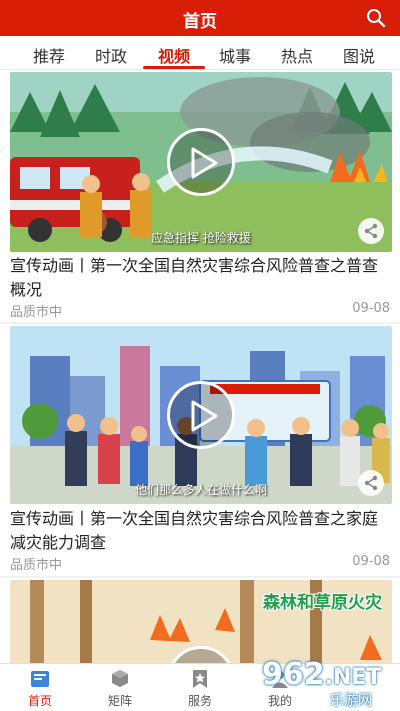 This screenshot has height=711, width=400. I want to click on top-bar: 首页, so click(200, 18).